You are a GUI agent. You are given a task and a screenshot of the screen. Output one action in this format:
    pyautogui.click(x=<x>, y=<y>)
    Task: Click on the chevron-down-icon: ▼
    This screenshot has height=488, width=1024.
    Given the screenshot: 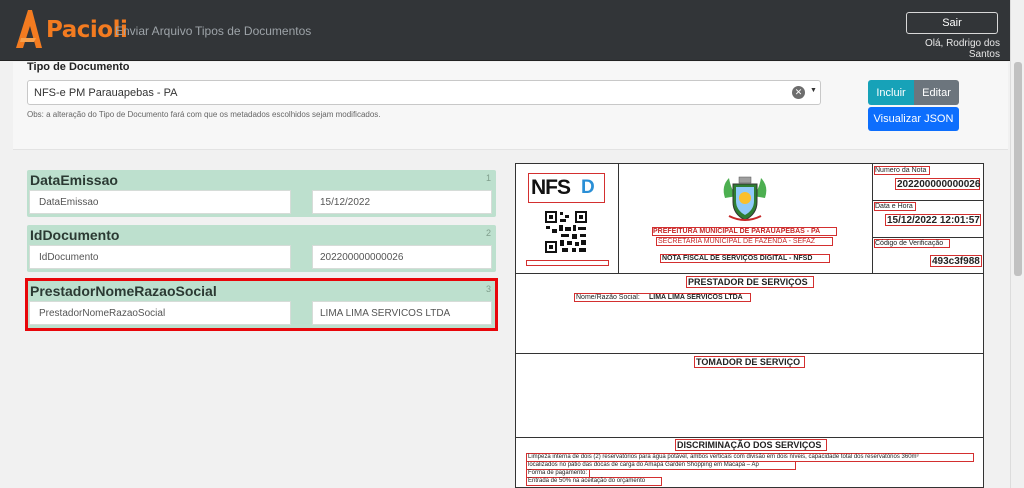 What is the action you would take?
    pyautogui.click(x=813, y=90)
    